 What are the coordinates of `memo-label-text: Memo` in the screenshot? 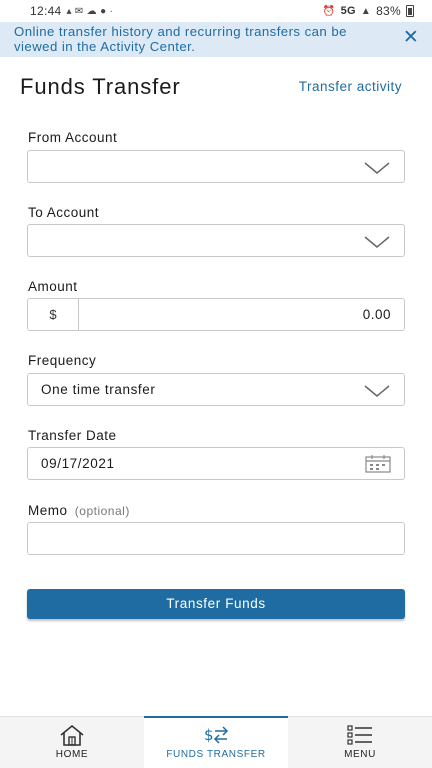 It's located at (48, 510).